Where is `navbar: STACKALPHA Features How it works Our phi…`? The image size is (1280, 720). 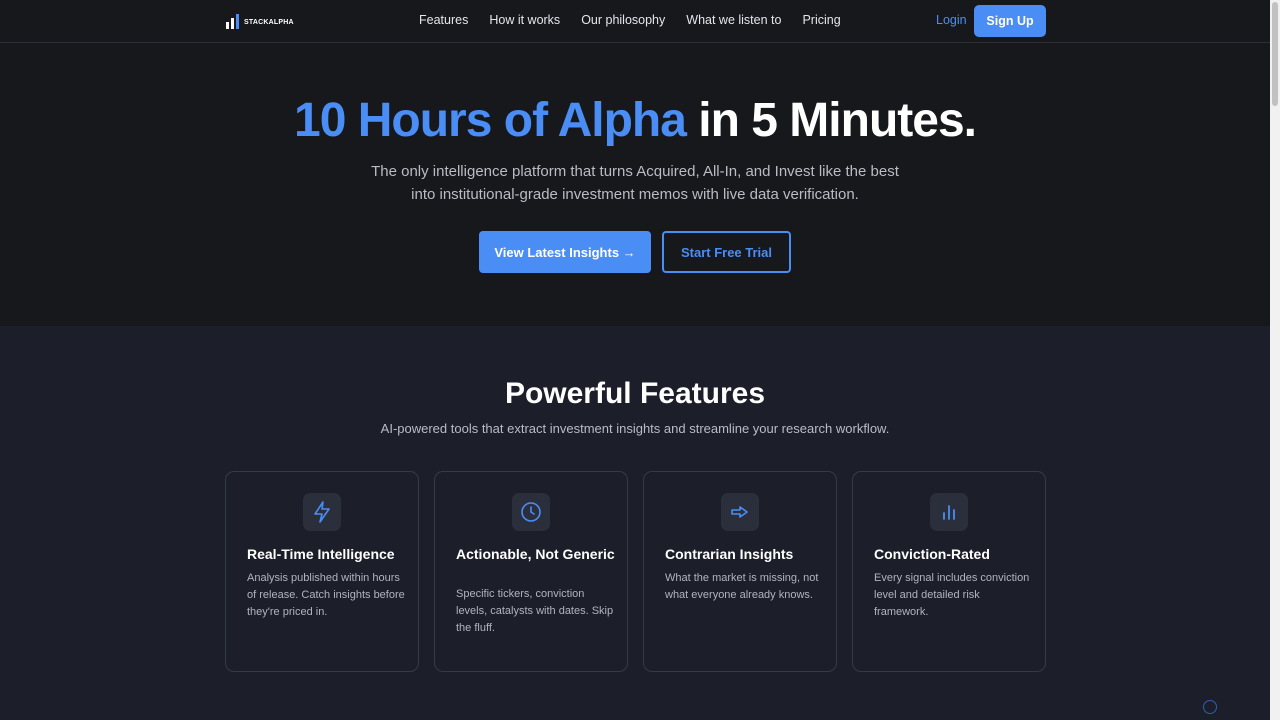 navbar: STACKALPHA Features How it works Our phi… is located at coordinates (635, 21).